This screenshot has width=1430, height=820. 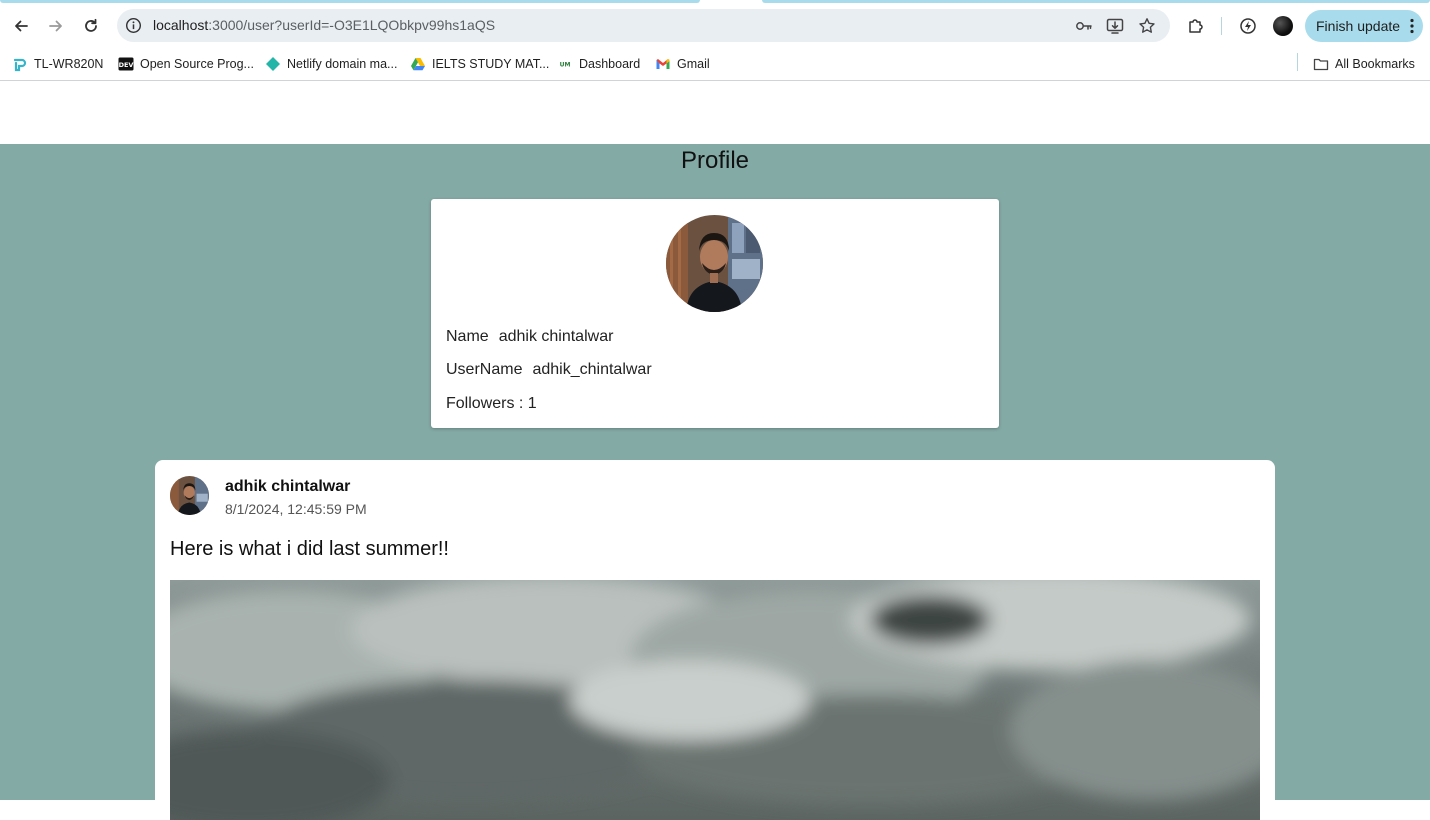 I want to click on svg-text: UM, so click(x=565, y=65).